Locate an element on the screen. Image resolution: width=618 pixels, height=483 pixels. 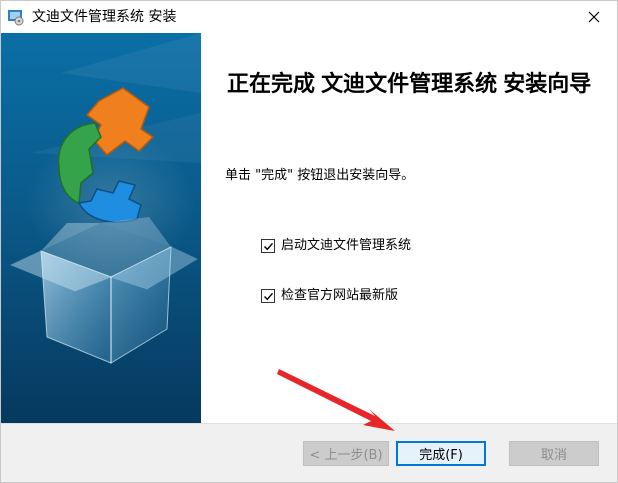
check-website-checkbox: 检查官方网站最新版 is located at coordinates (329, 296).